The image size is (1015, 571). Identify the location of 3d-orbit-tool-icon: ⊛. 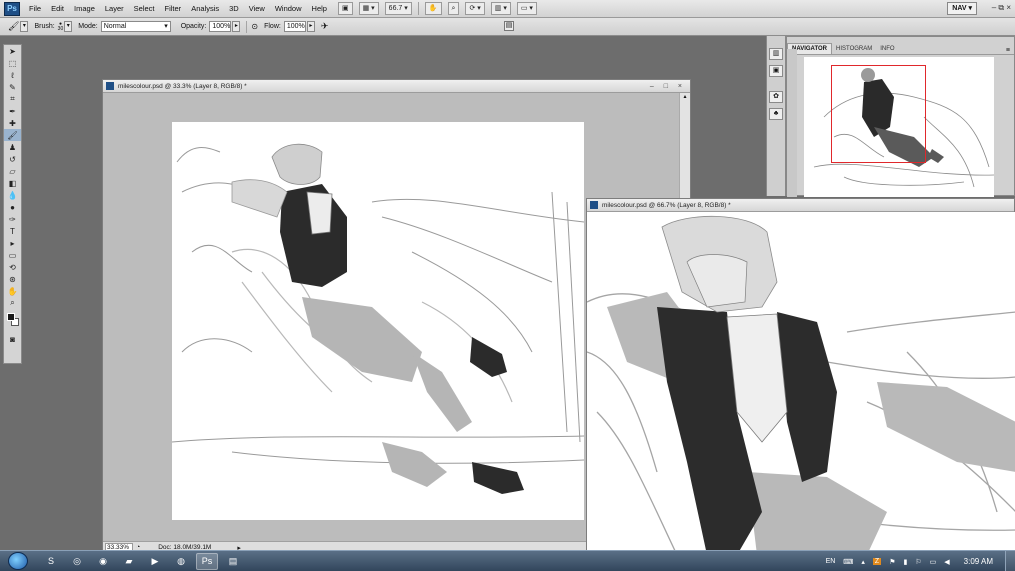
(12, 279).